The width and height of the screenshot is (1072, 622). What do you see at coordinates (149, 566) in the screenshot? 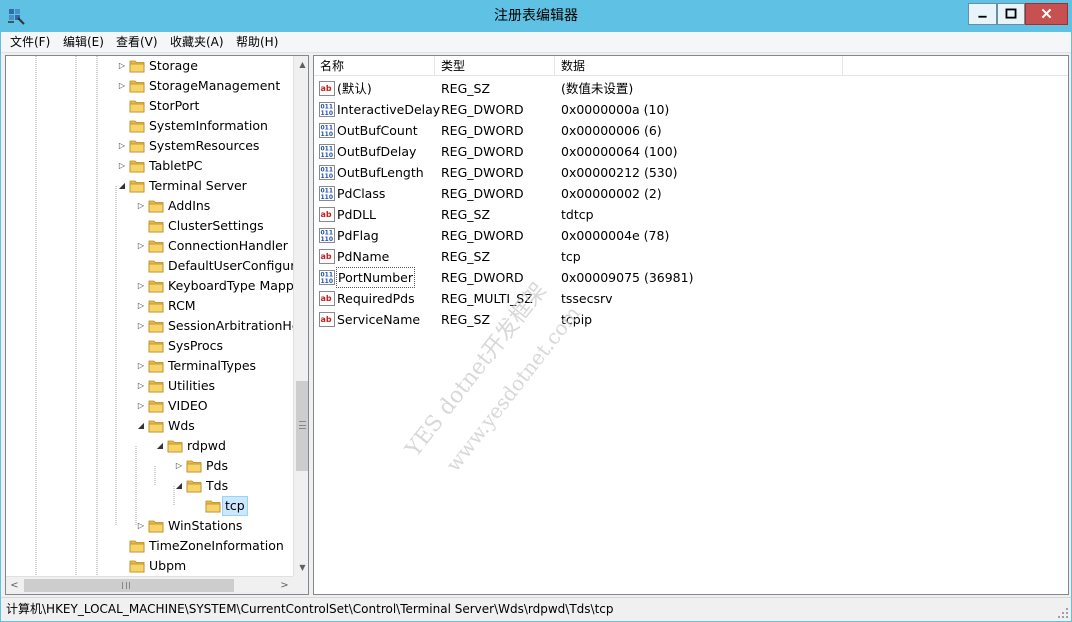
I see `tree-item: Ubpm` at bounding box center [149, 566].